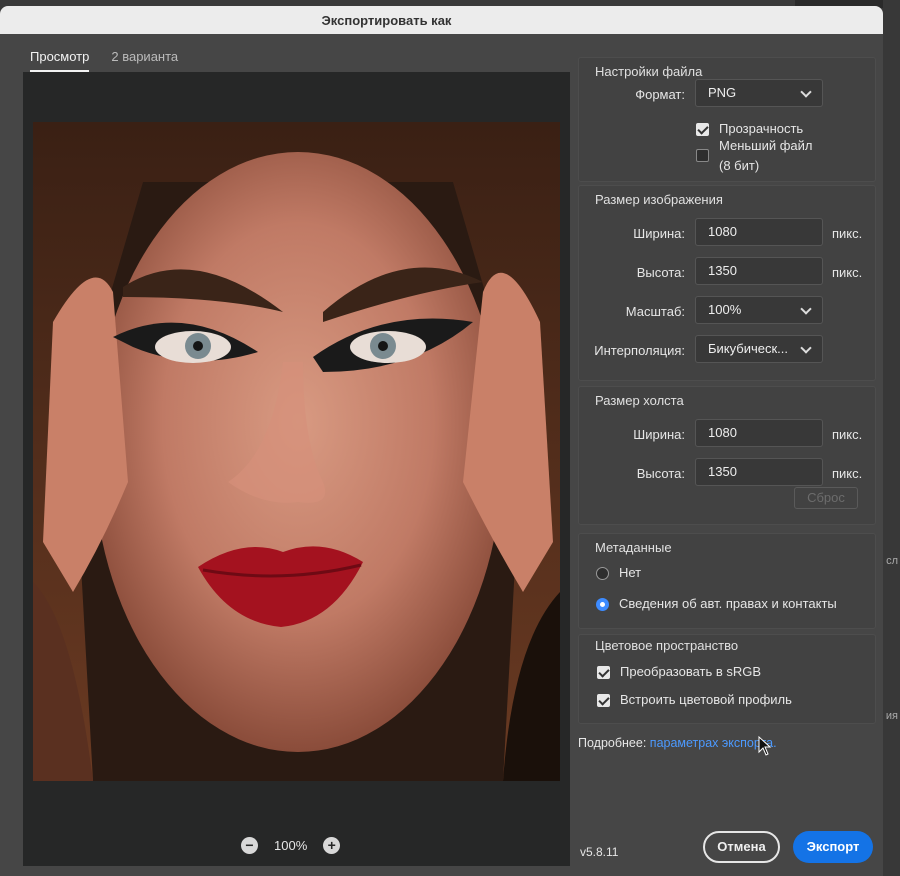  I want to click on format-select: PNG, so click(759, 93).